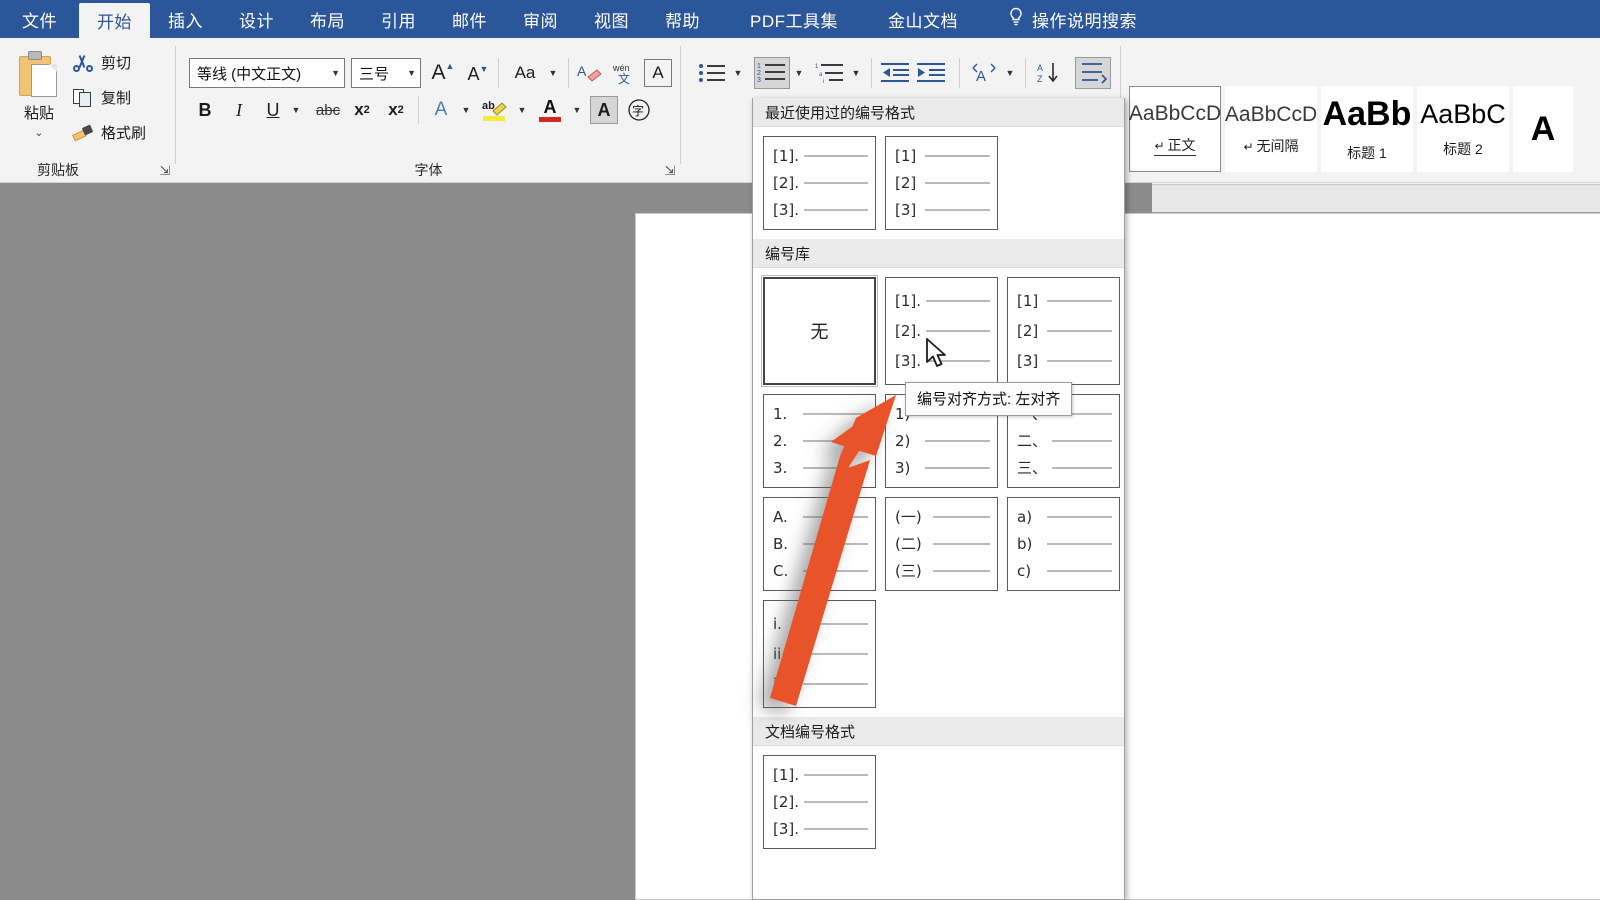  I want to click on underline-chevron-down-icon: ▼, so click(296, 110).